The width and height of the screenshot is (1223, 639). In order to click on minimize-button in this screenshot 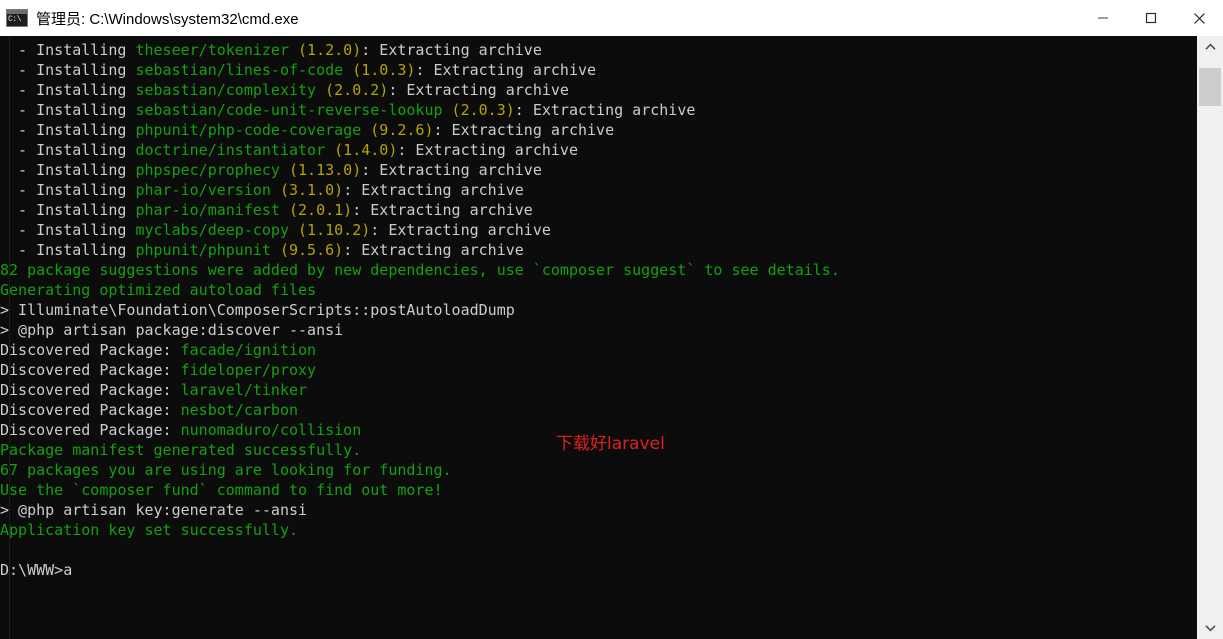, I will do `click(1103, 18)`.